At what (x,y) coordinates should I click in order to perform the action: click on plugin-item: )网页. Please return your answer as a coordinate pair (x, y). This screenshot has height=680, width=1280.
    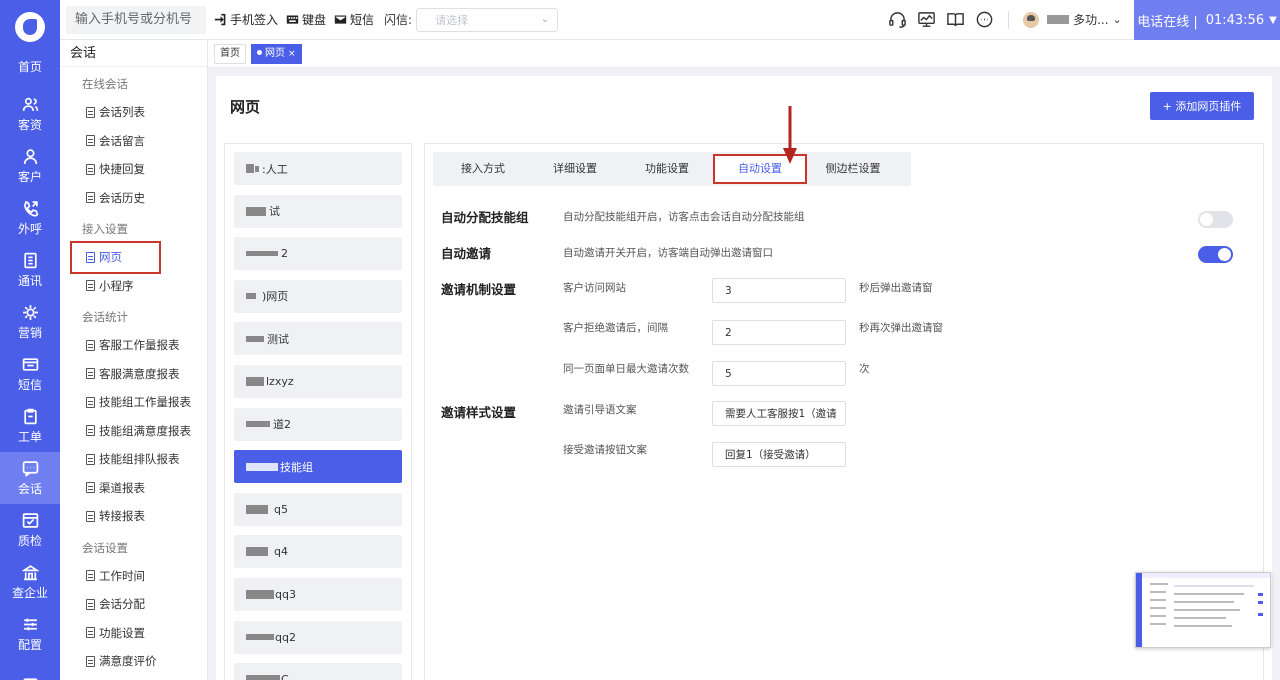
    Looking at the image, I should click on (318, 296).